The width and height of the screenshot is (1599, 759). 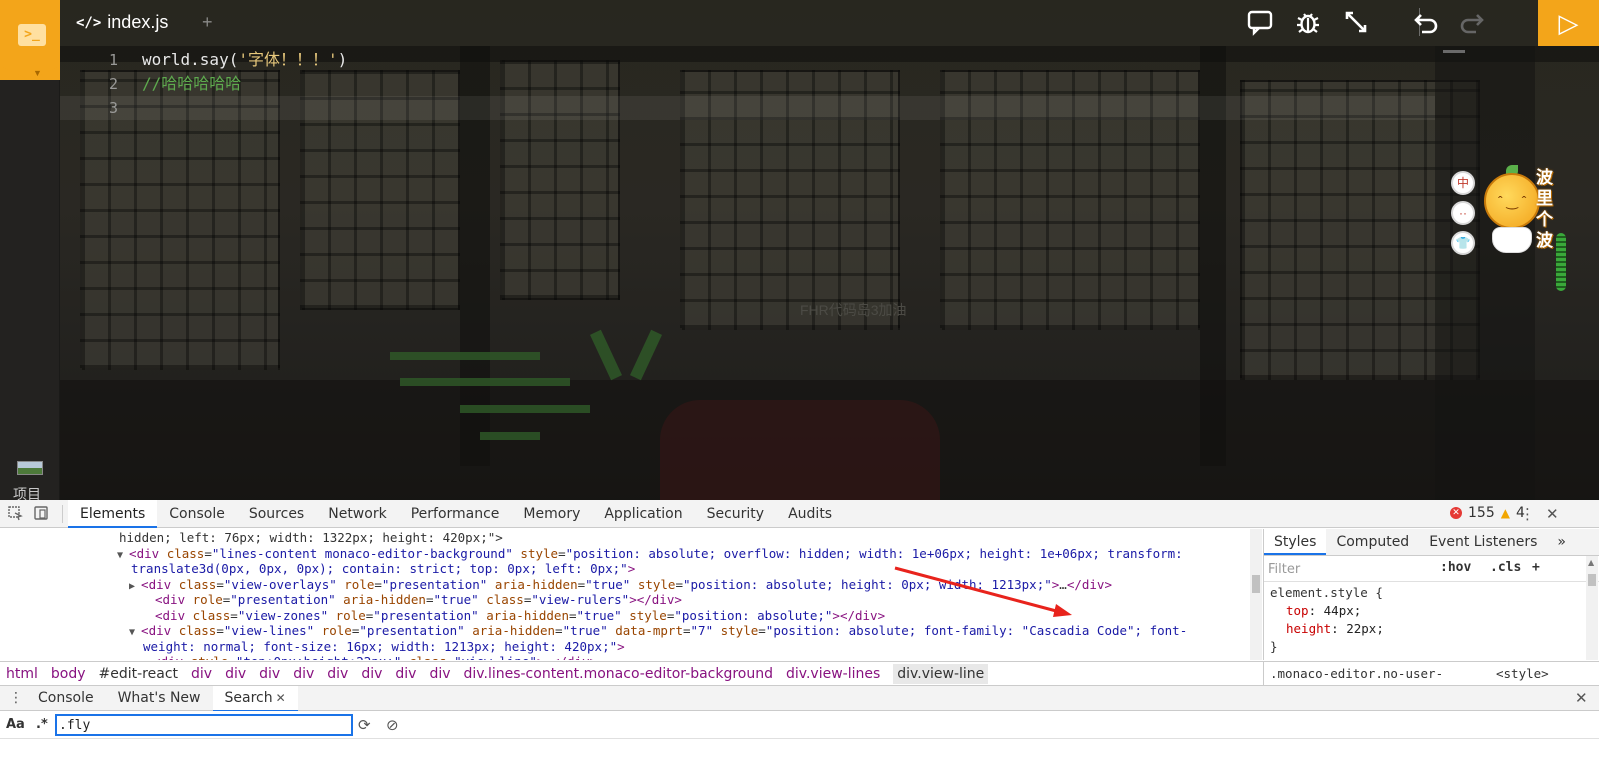 I want to click on cls-toggle: .cls, so click(x=1505, y=567).